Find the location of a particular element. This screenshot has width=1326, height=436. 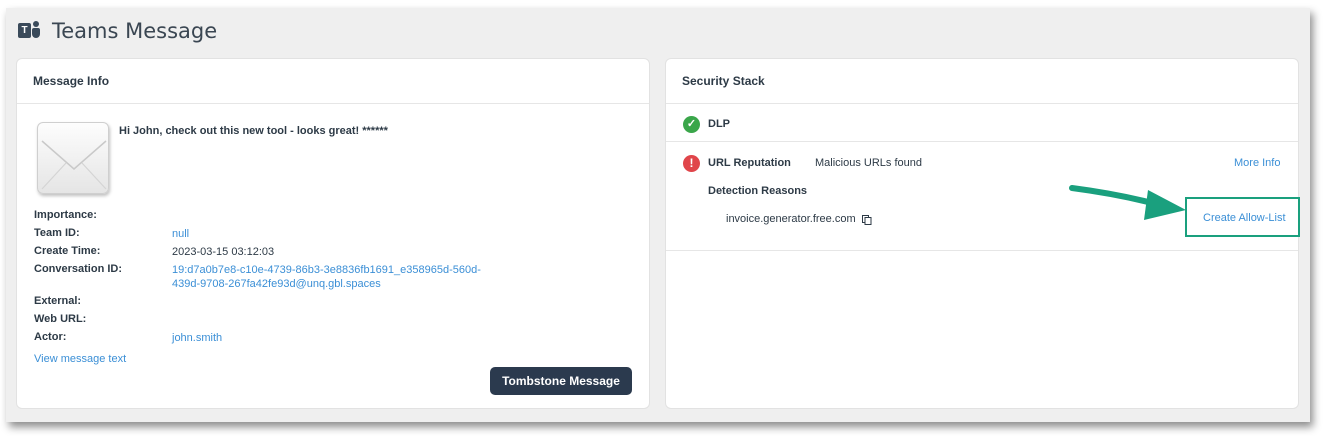

teams-logo-icon: T is located at coordinates (29, 31).